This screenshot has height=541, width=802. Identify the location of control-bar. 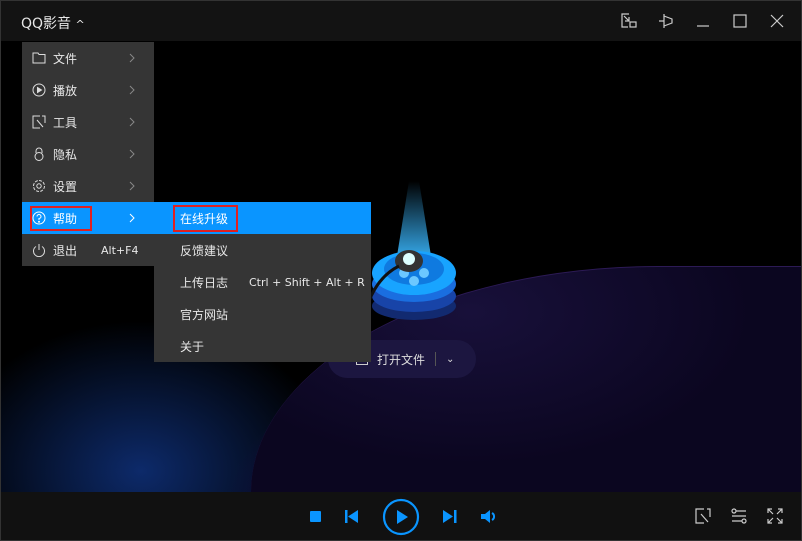
(401, 516).